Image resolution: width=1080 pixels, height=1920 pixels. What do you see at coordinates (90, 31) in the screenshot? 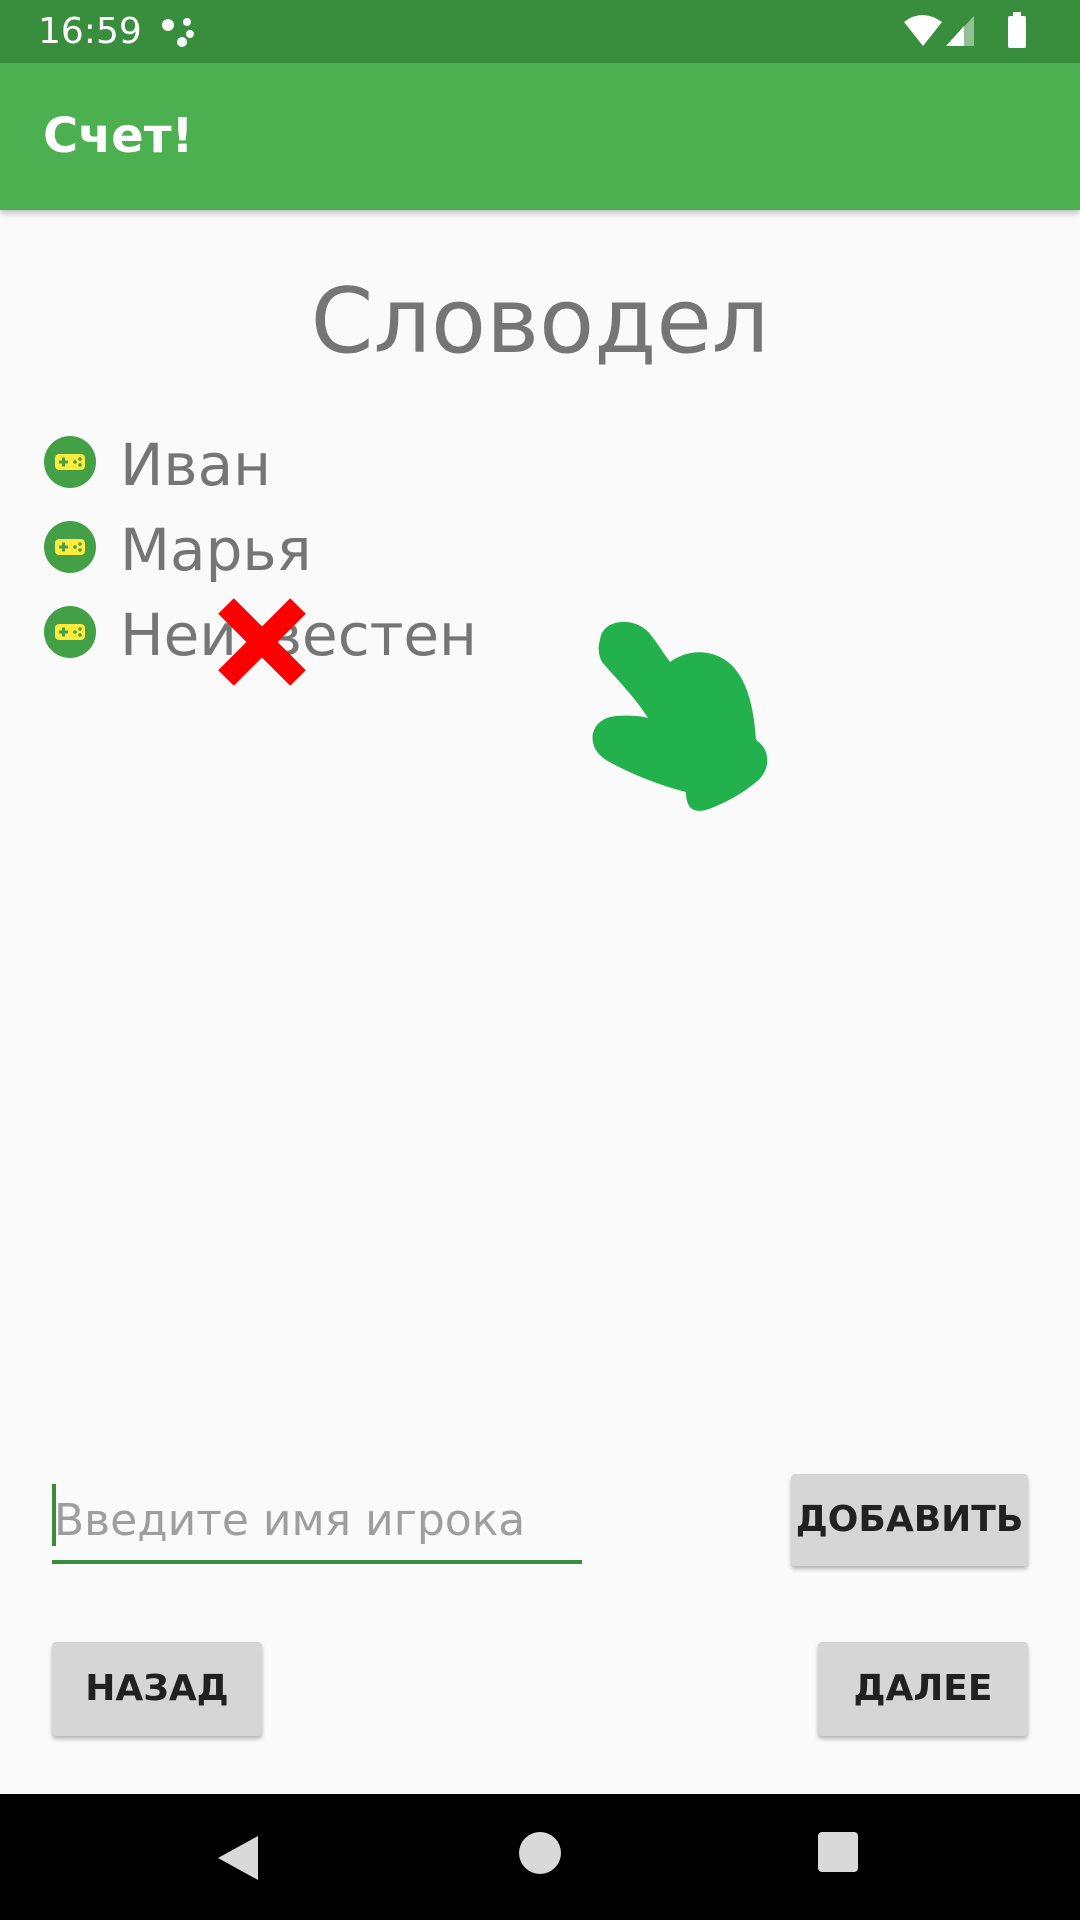
I see `status-time: 16:59` at bounding box center [90, 31].